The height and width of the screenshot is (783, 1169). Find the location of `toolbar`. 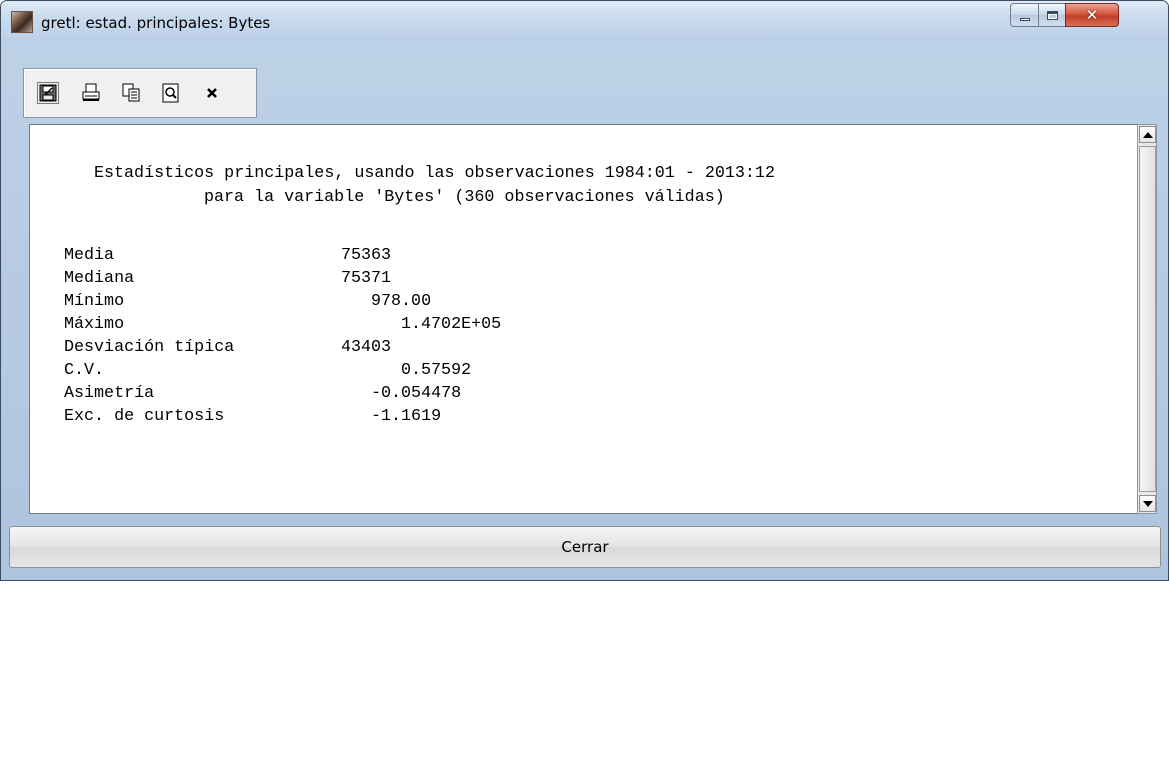

toolbar is located at coordinates (140, 93).